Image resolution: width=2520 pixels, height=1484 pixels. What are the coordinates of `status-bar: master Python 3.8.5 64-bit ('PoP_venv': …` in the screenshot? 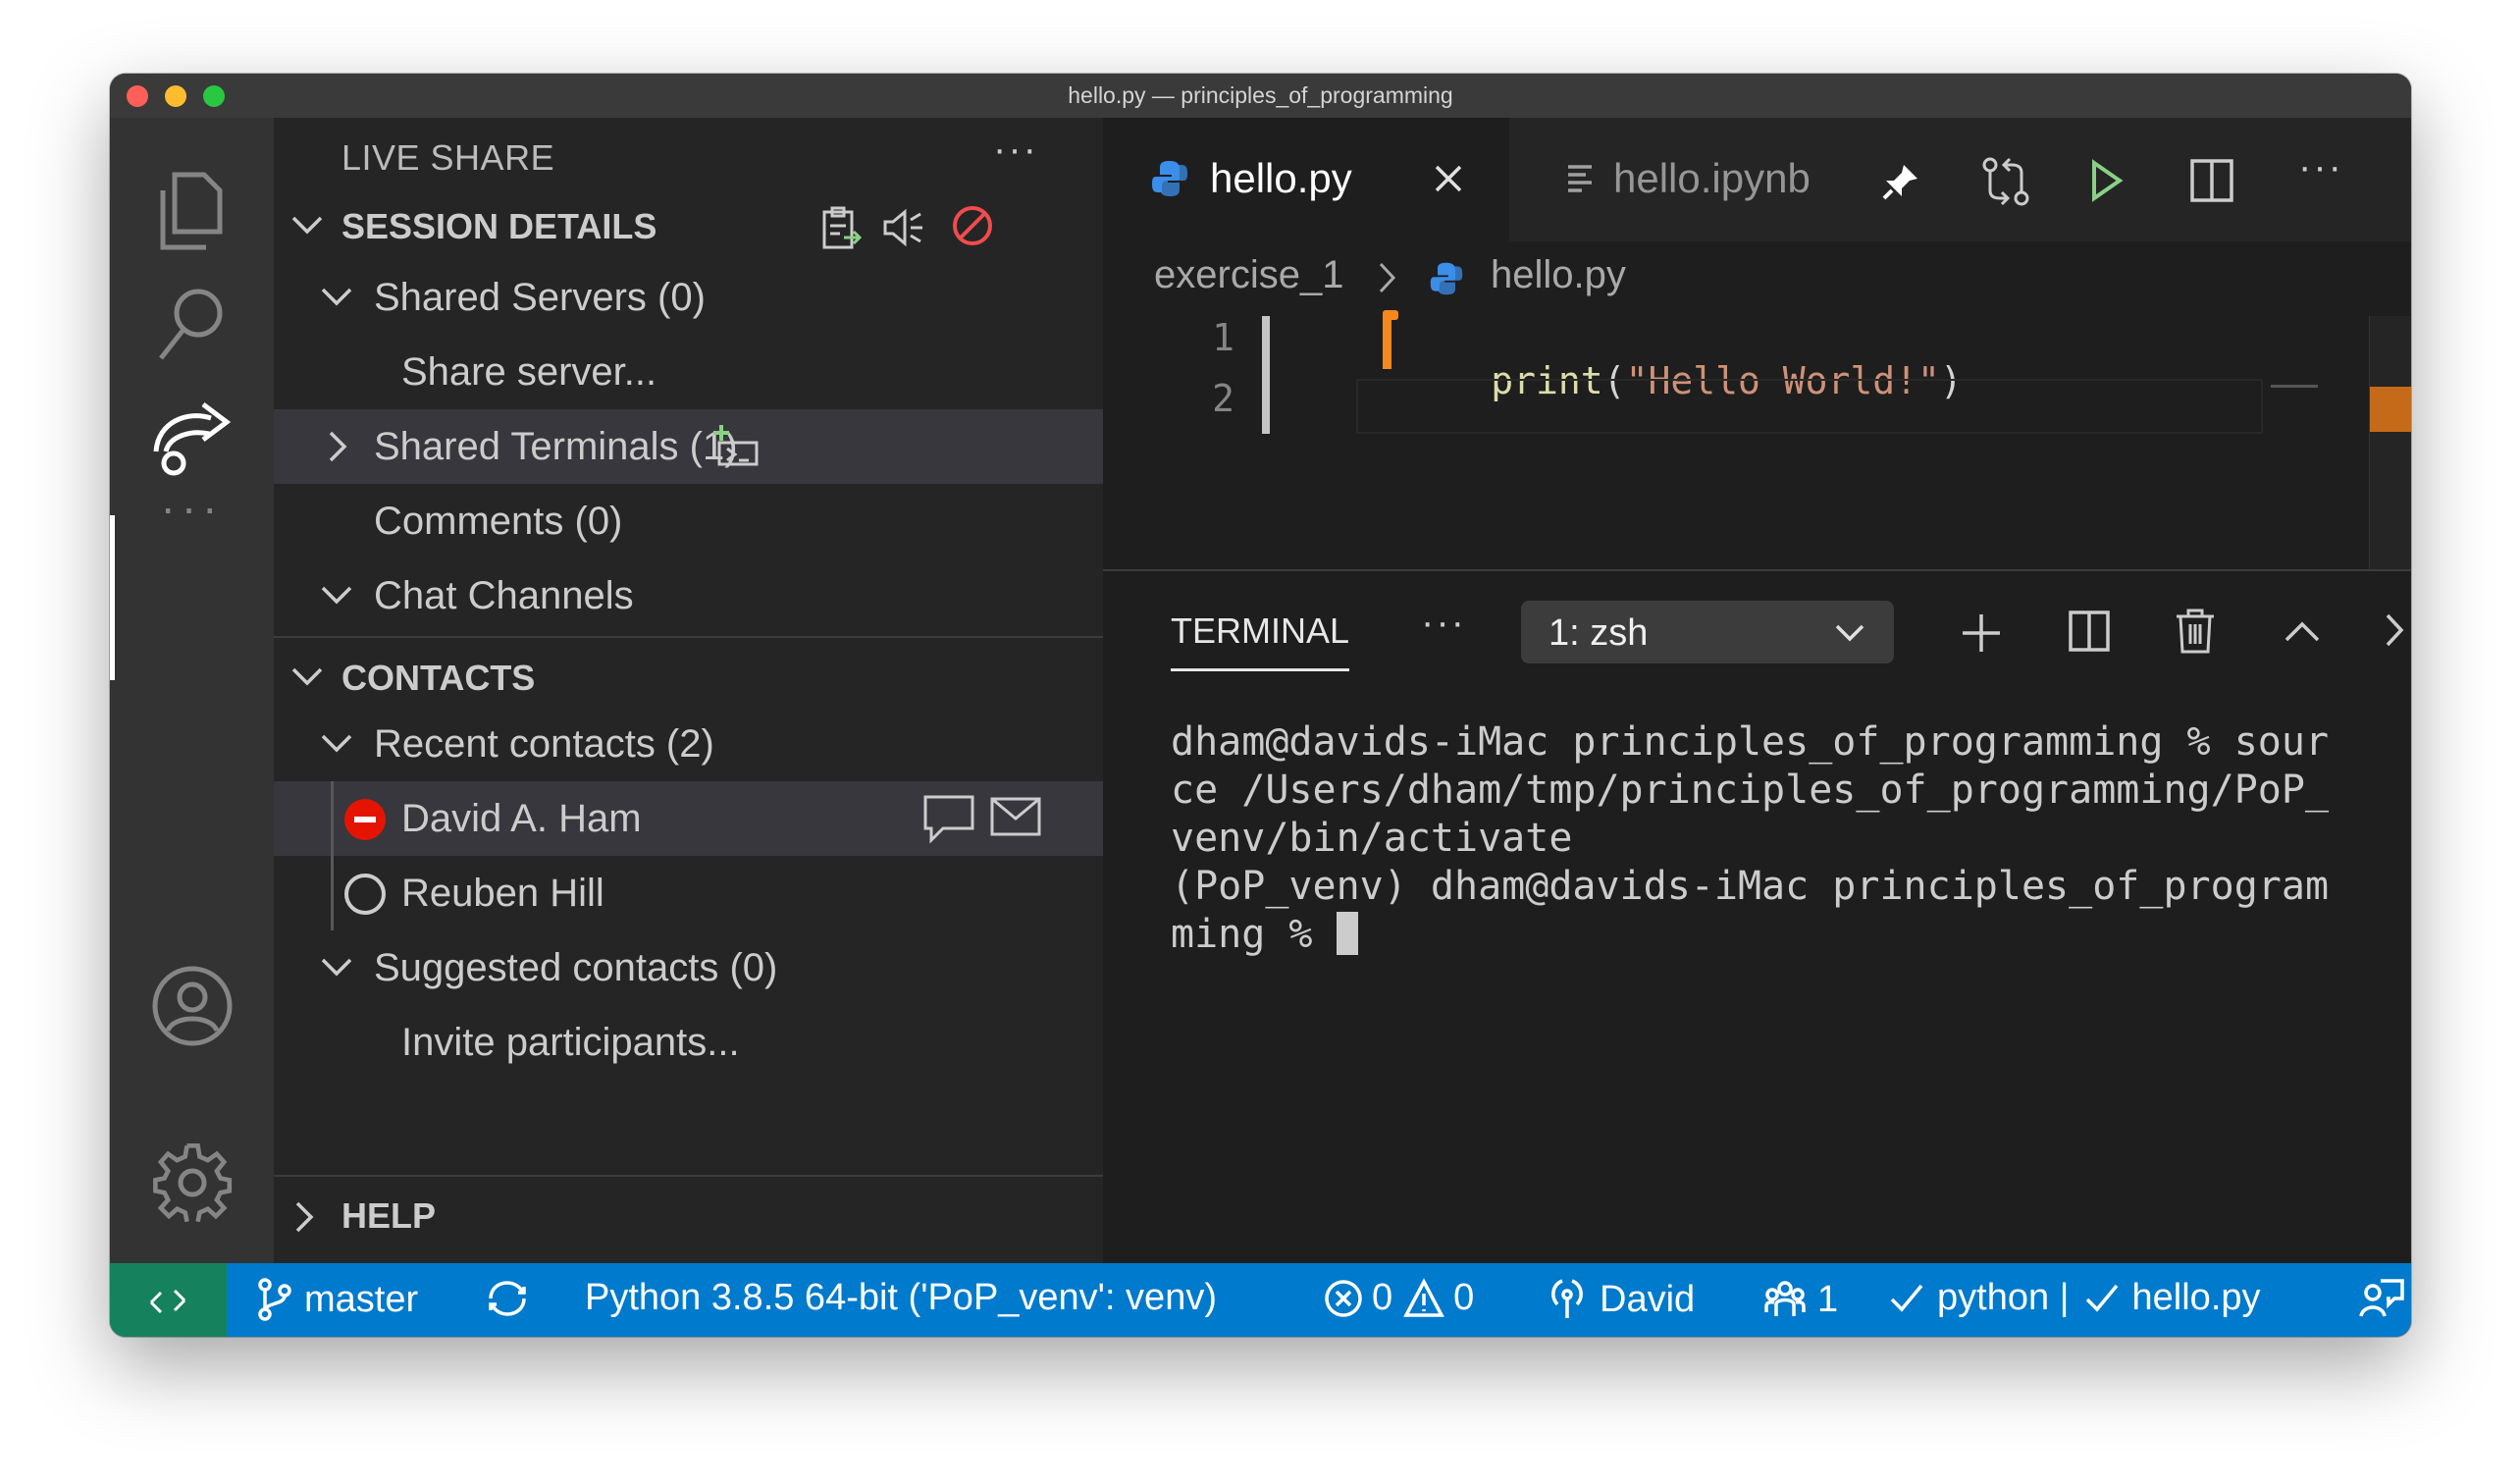 It's located at (1260, 1300).